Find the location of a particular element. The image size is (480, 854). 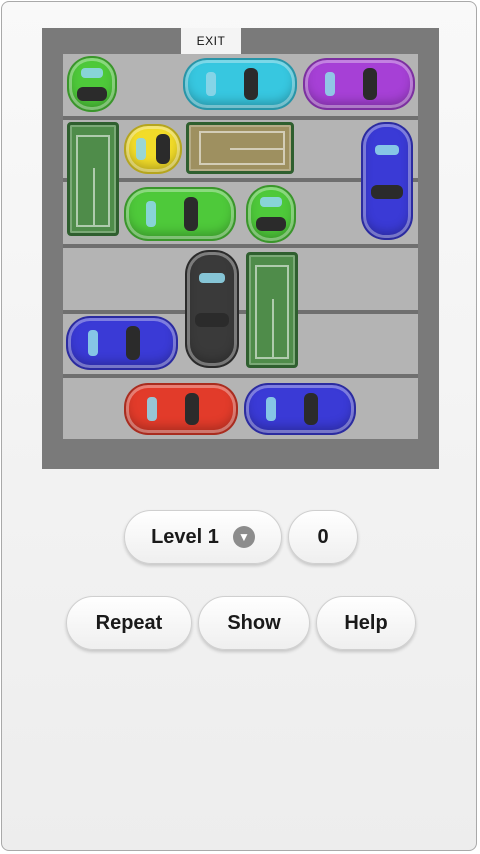

green-truck-left is located at coordinates (93, 179).